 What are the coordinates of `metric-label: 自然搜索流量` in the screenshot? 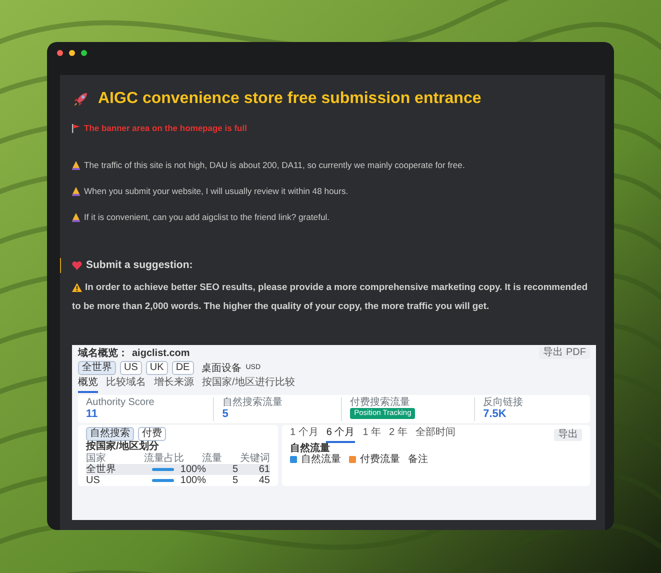 It's located at (253, 402).